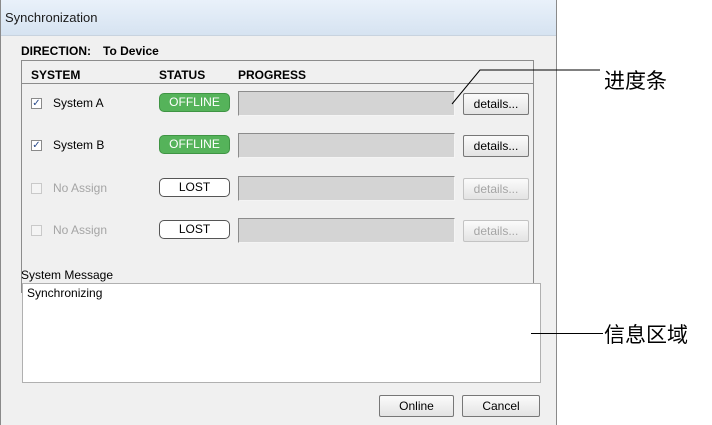 The image size is (712, 425). What do you see at coordinates (278, 18) in the screenshot?
I see `title-bar: Synchronization` at bounding box center [278, 18].